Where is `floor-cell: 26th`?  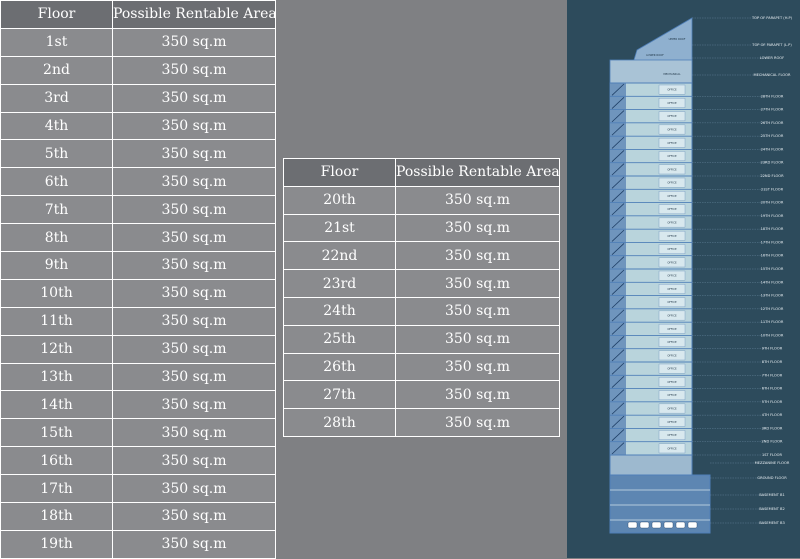
floor-cell: 26th is located at coordinates (339, 367).